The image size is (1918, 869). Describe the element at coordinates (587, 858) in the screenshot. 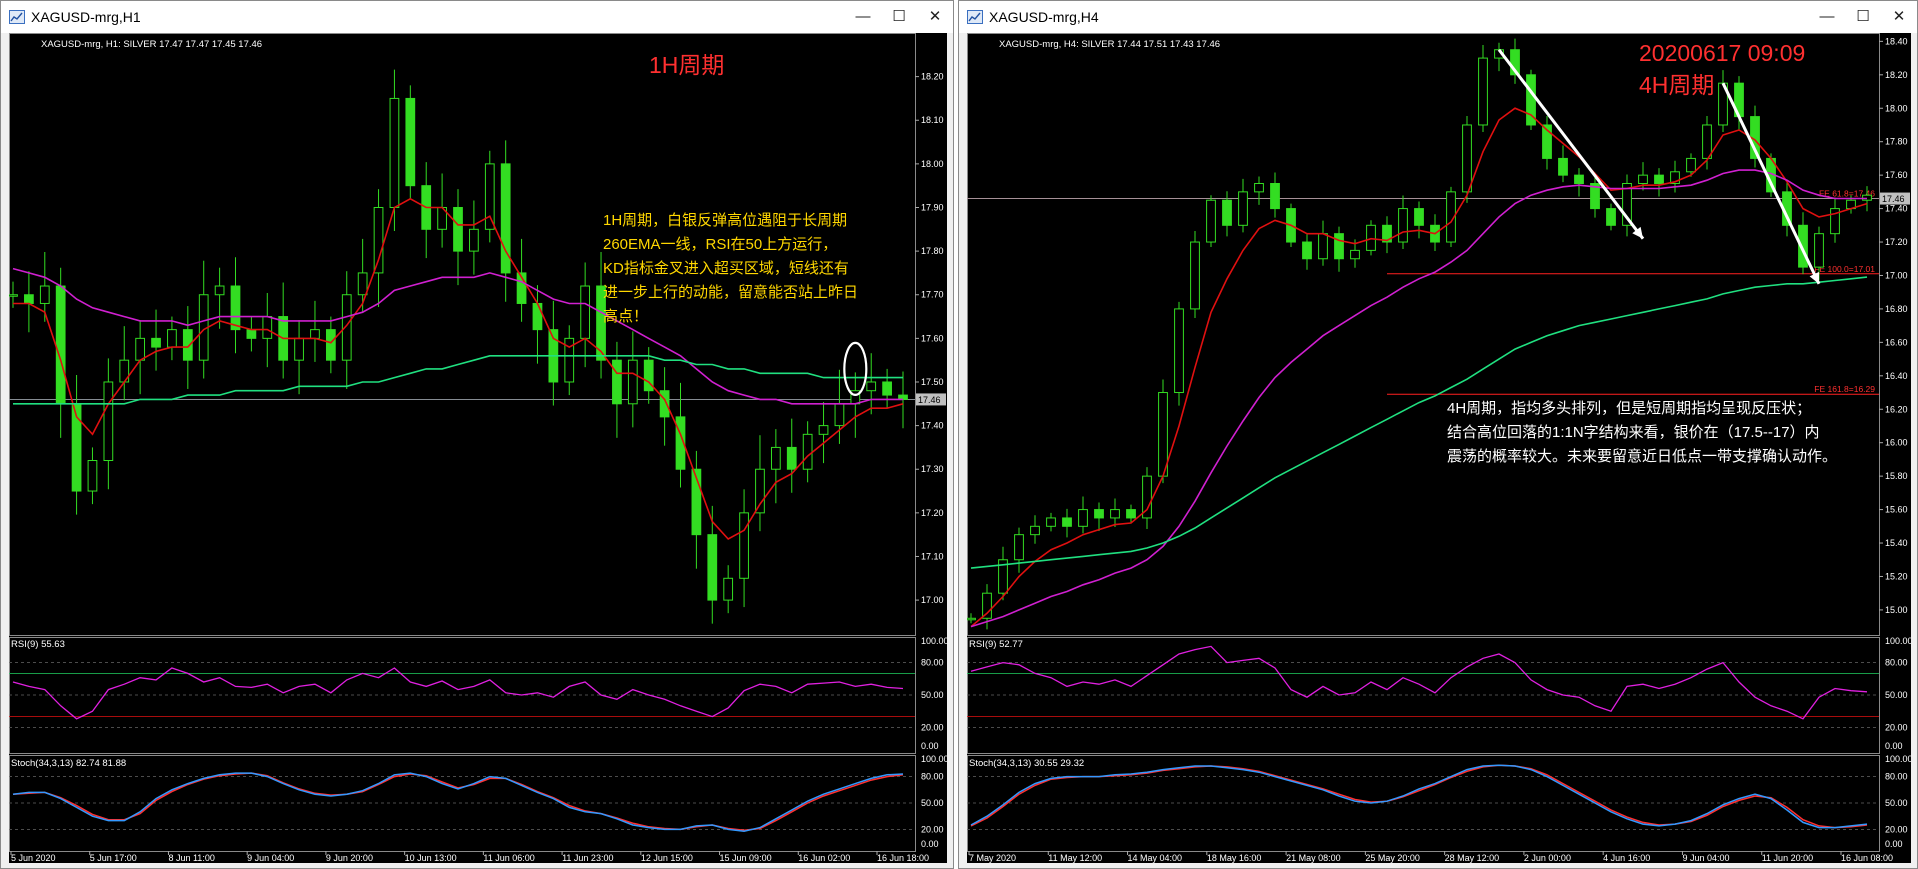

I see `time-tick-label: 11 Jun 23:00` at that location.